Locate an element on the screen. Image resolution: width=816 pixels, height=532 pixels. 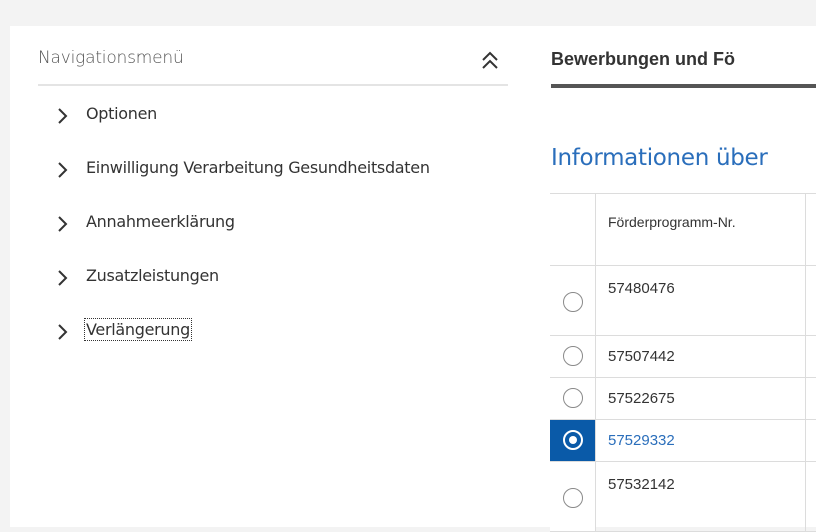
select-header-cell is located at coordinates (573, 229).